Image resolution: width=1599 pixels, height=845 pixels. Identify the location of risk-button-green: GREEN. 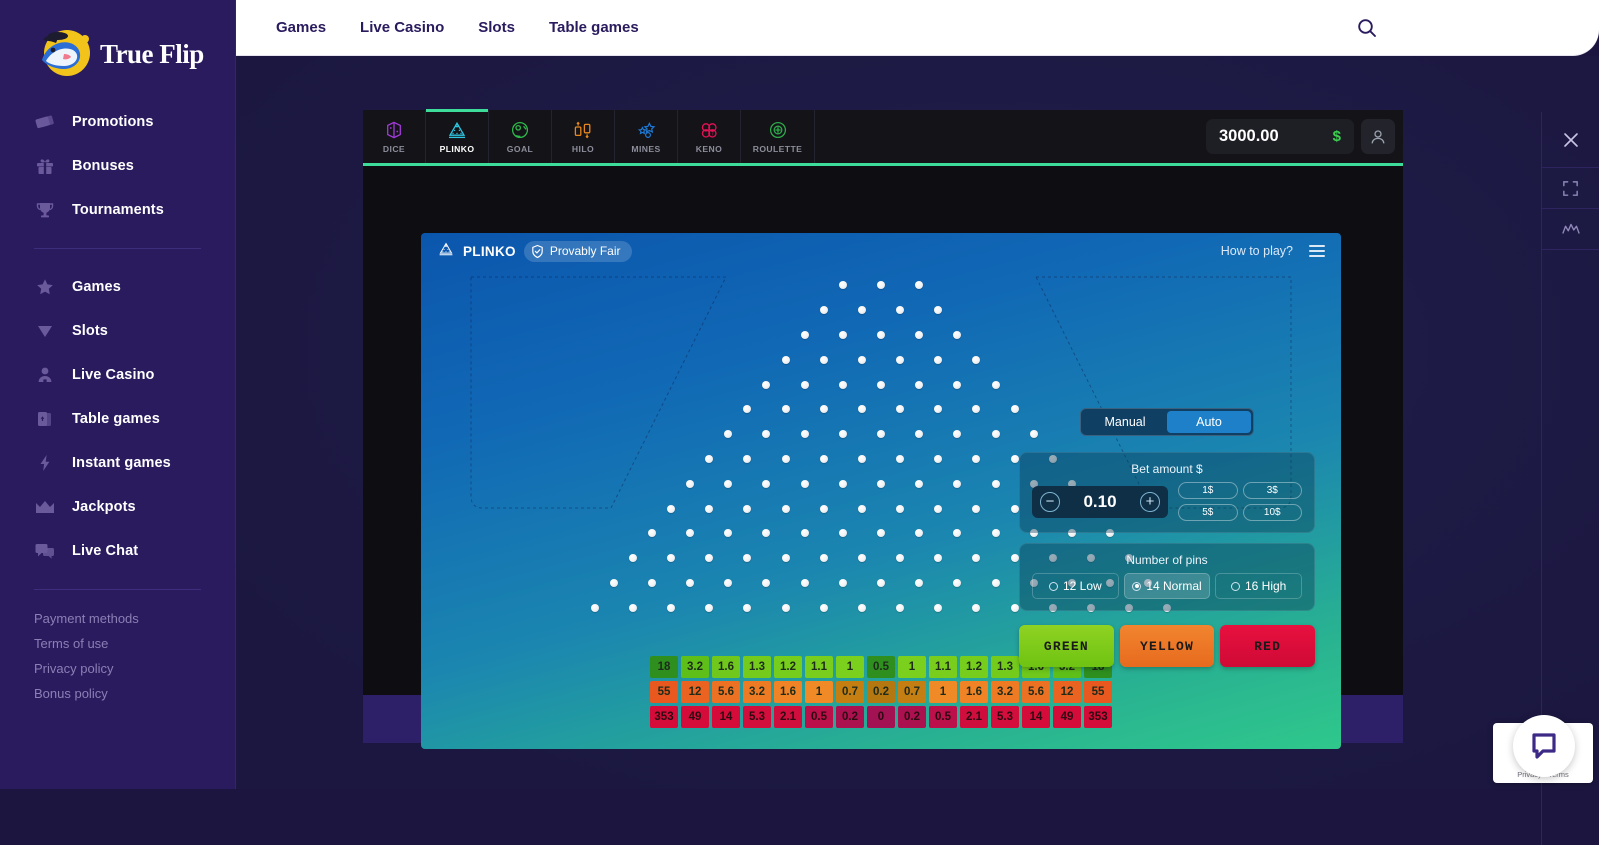
(1066, 646).